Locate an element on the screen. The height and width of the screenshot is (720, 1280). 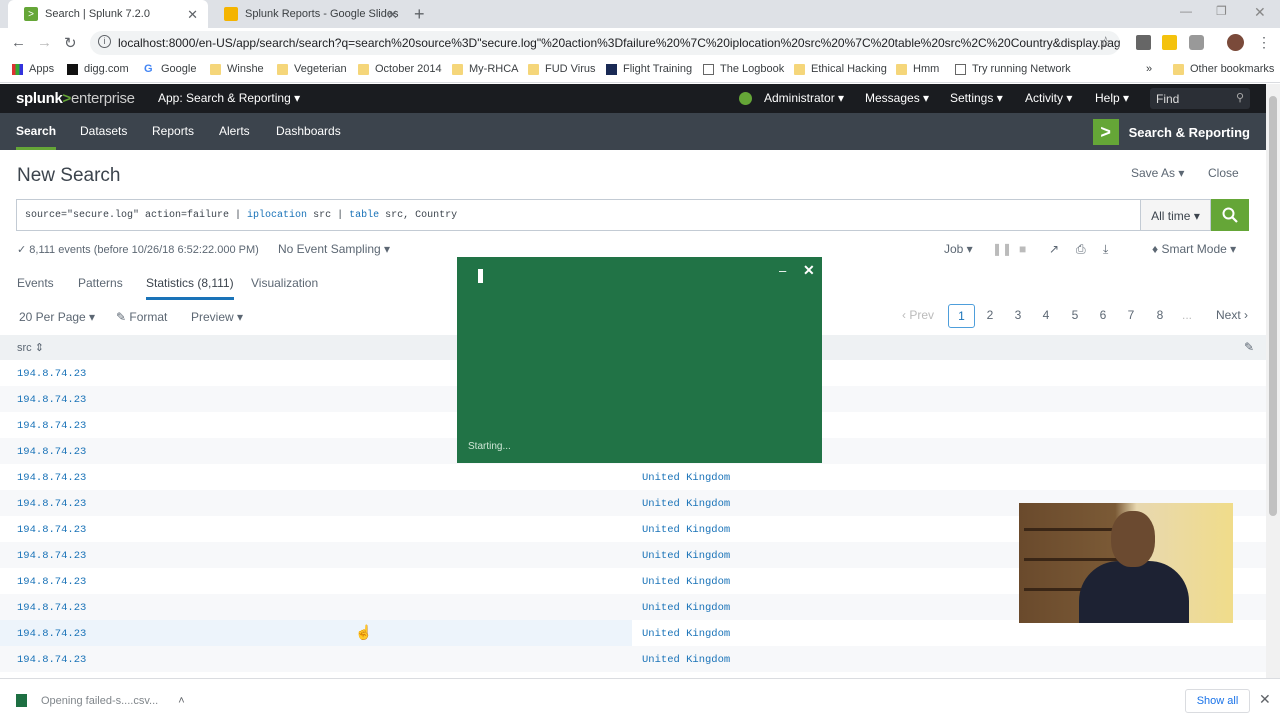
event-sampling-menu: No Event Sampling ▾ is located at coordinates (334, 249).